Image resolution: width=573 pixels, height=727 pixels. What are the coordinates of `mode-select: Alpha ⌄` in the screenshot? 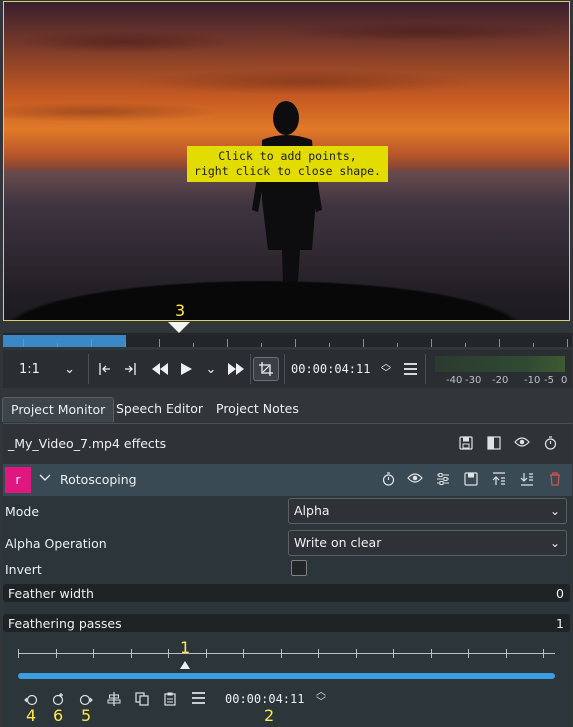 It's located at (427, 511).